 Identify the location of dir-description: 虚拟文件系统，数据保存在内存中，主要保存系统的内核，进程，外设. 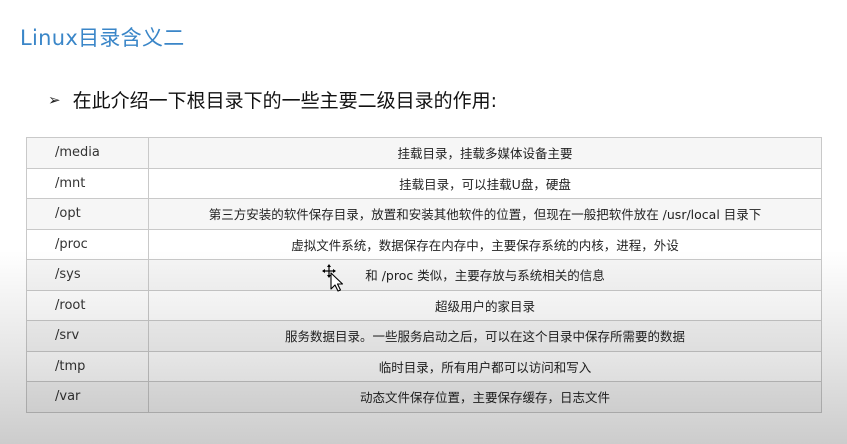
(485, 244).